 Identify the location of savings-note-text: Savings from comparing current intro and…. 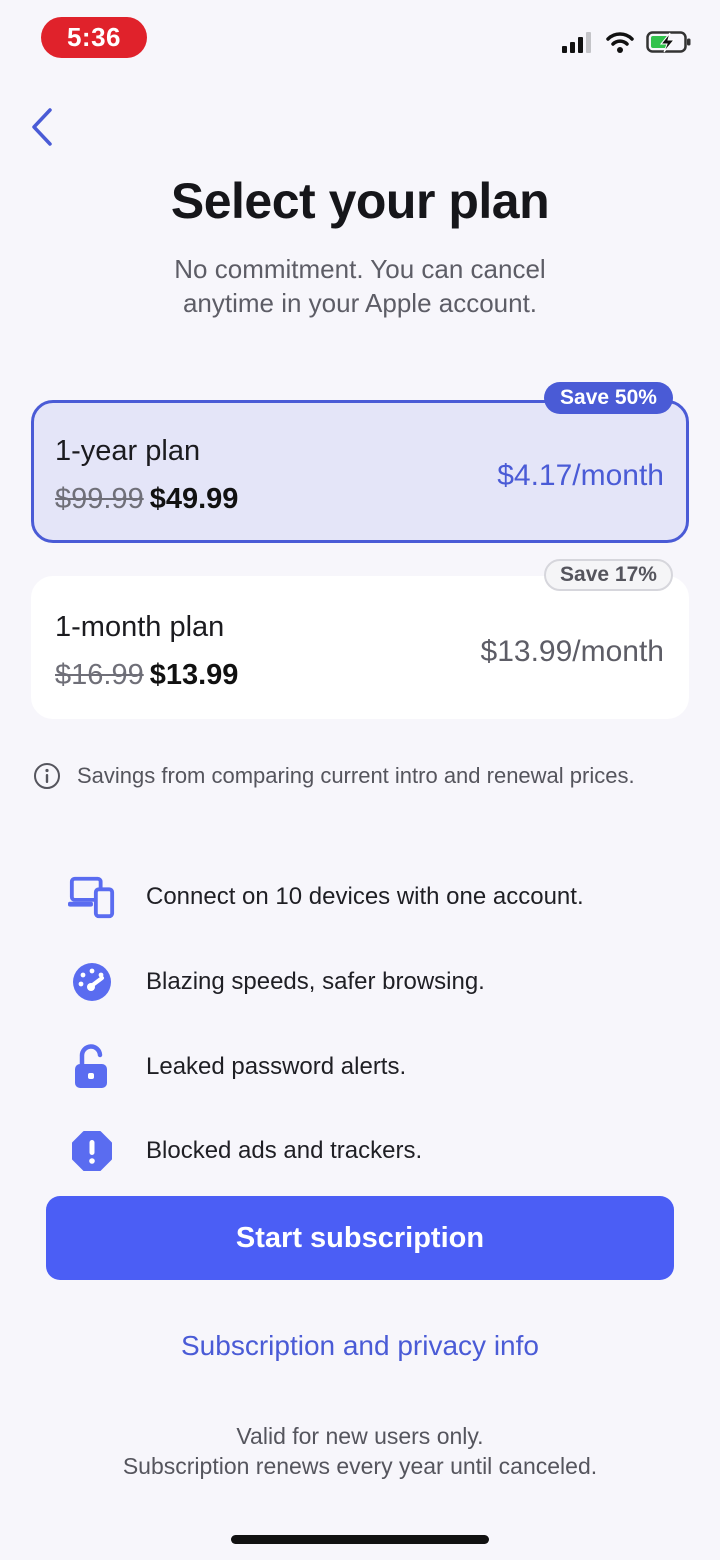
(356, 775).